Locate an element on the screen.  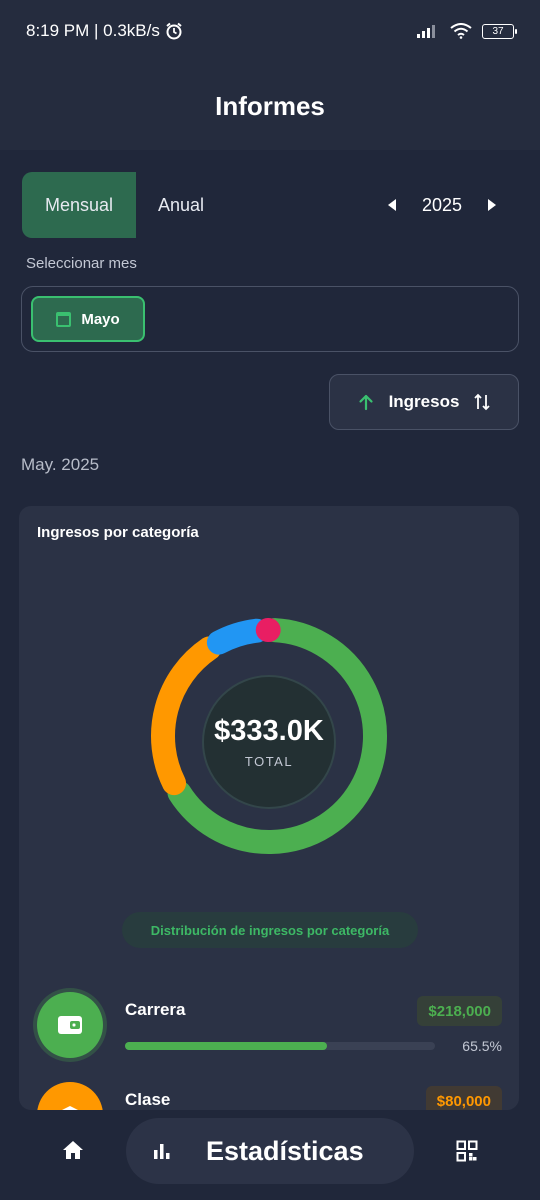
graduation-cap-icon is located at coordinates (70, 1096).